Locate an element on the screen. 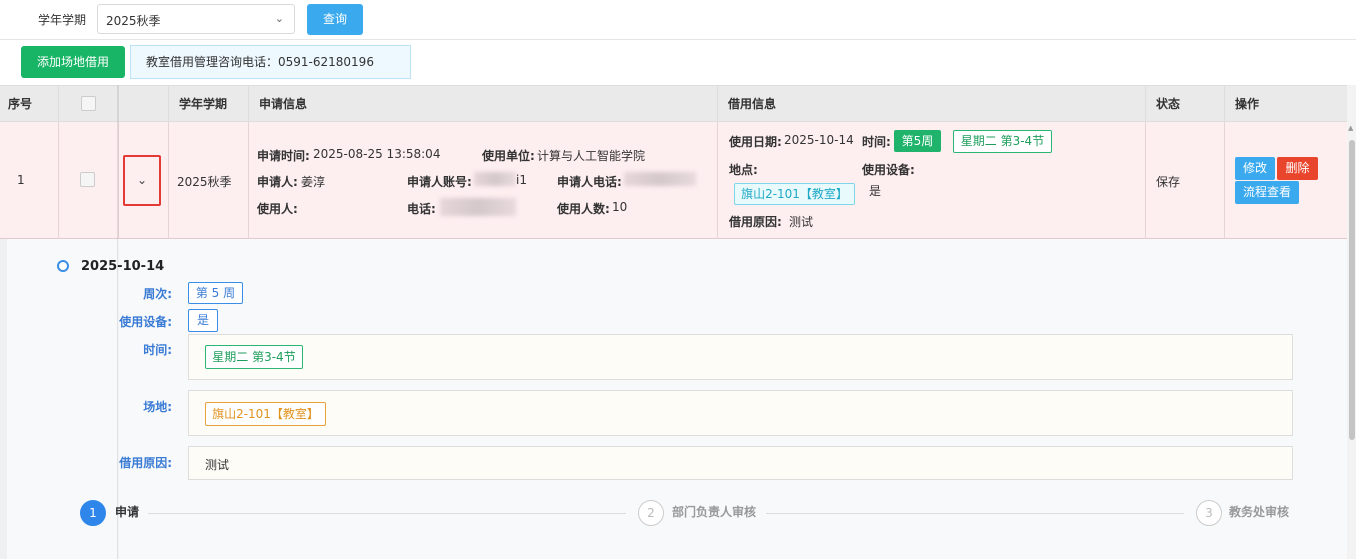 The width and height of the screenshot is (1356, 559). term-select-value: 2025秋季 is located at coordinates (133, 21).